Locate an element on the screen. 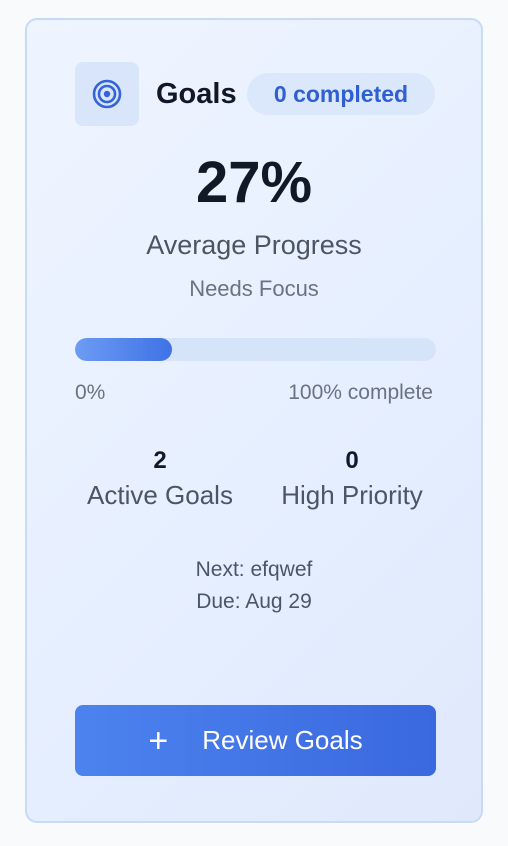  next-goal: Next: efqwef is located at coordinates (254, 569).